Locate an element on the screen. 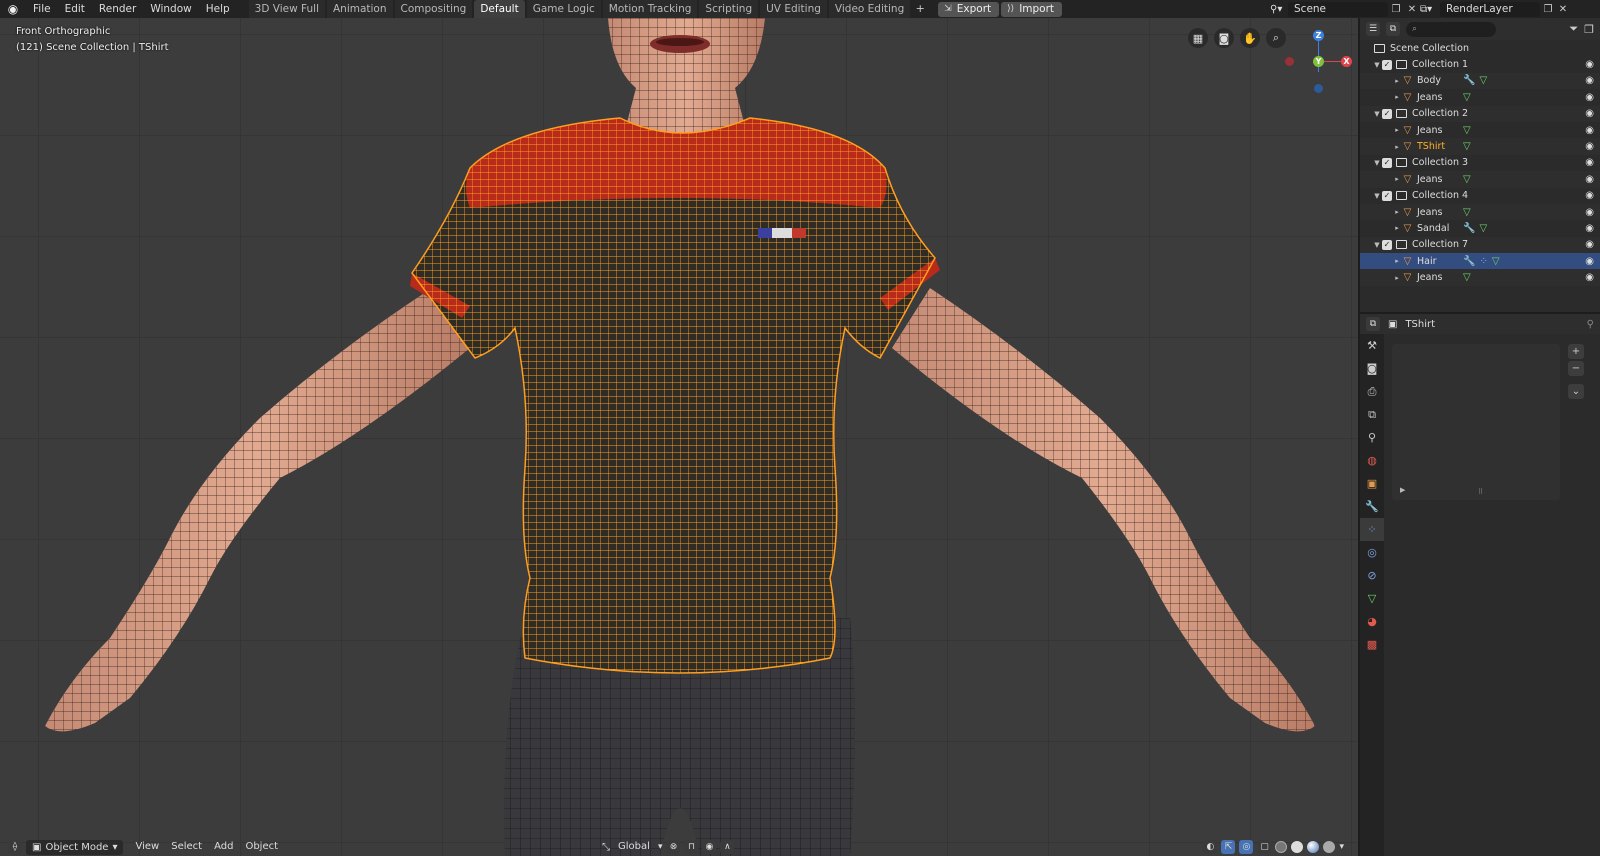  tab-texture: ▩ is located at coordinates (1372, 644).